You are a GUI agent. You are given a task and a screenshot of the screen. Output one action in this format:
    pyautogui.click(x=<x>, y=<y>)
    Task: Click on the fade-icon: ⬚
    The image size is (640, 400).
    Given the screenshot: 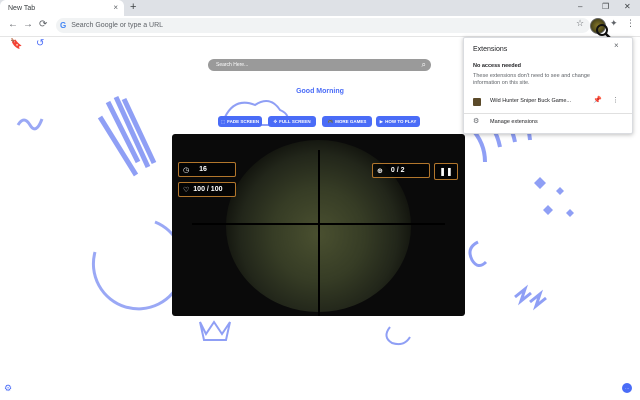 What is the action you would take?
    pyautogui.click(x=223, y=121)
    